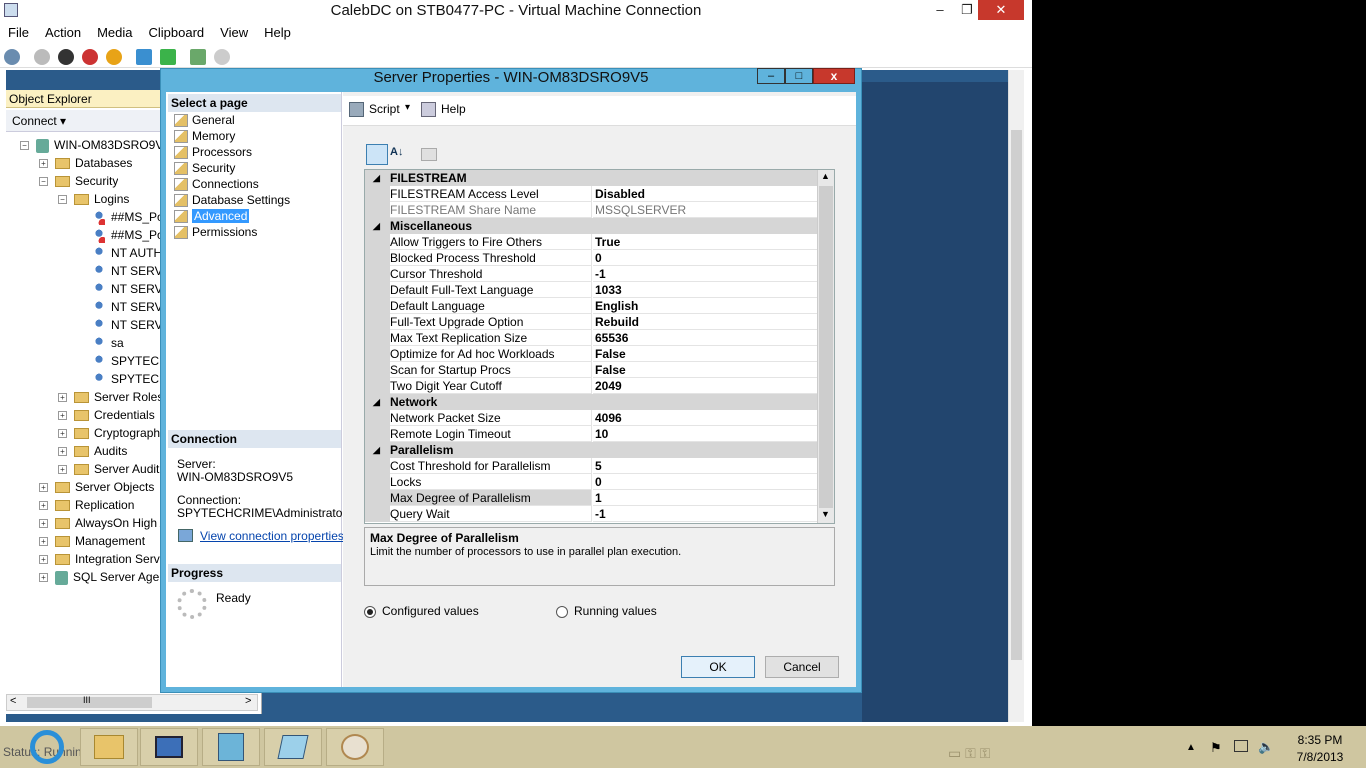 Image resolution: width=1366 pixels, height=768 pixels. What do you see at coordinates (110, 397) in the screenshot?
I see `tree-node: + Server Roles` at bounding box center [110, 397].